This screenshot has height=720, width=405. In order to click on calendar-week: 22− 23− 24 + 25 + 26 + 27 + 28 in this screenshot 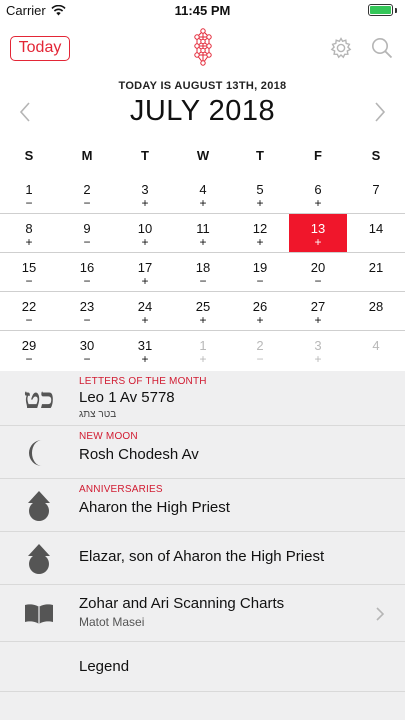, I will do `click(202, 311)`.